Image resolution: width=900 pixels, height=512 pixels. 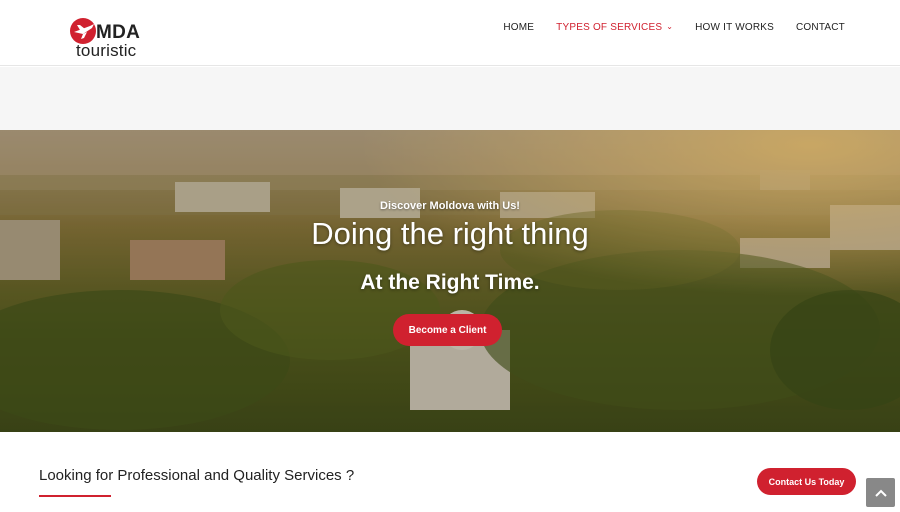 I want to click on nav-item-types-of-services: TYPES OF SERVICES ⌄, so click(x=614, y=27).